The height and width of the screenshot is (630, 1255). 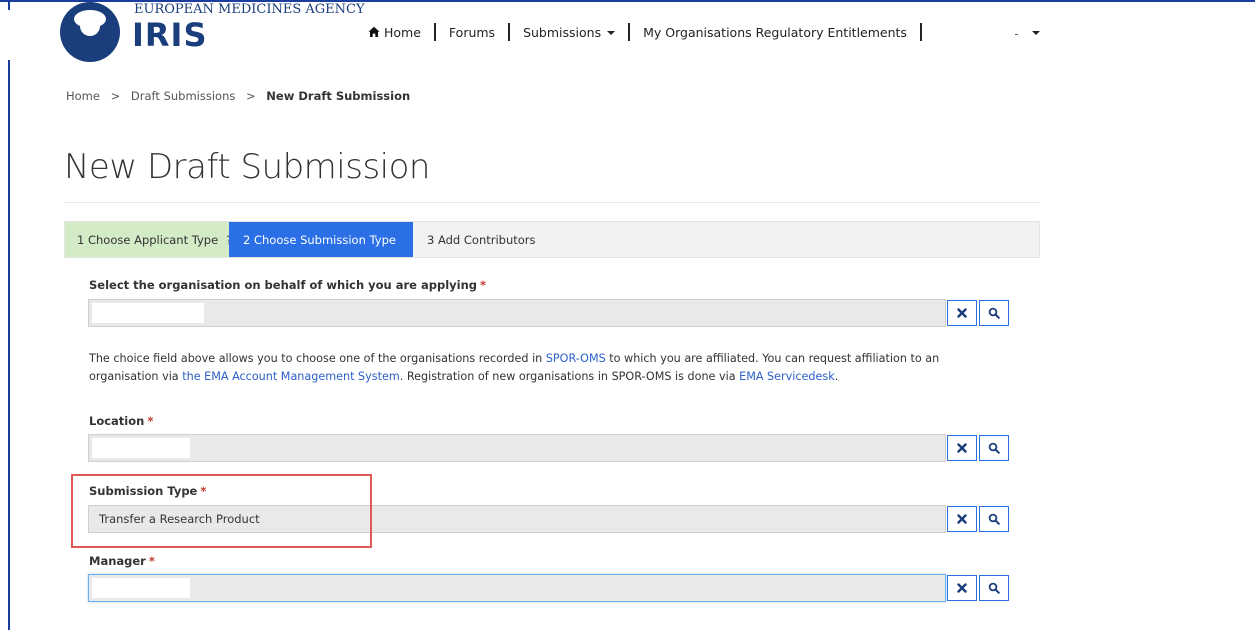 I want to click on step-choose-submission-type: 2 Choose Submission Type, so click(x=321, y=239).